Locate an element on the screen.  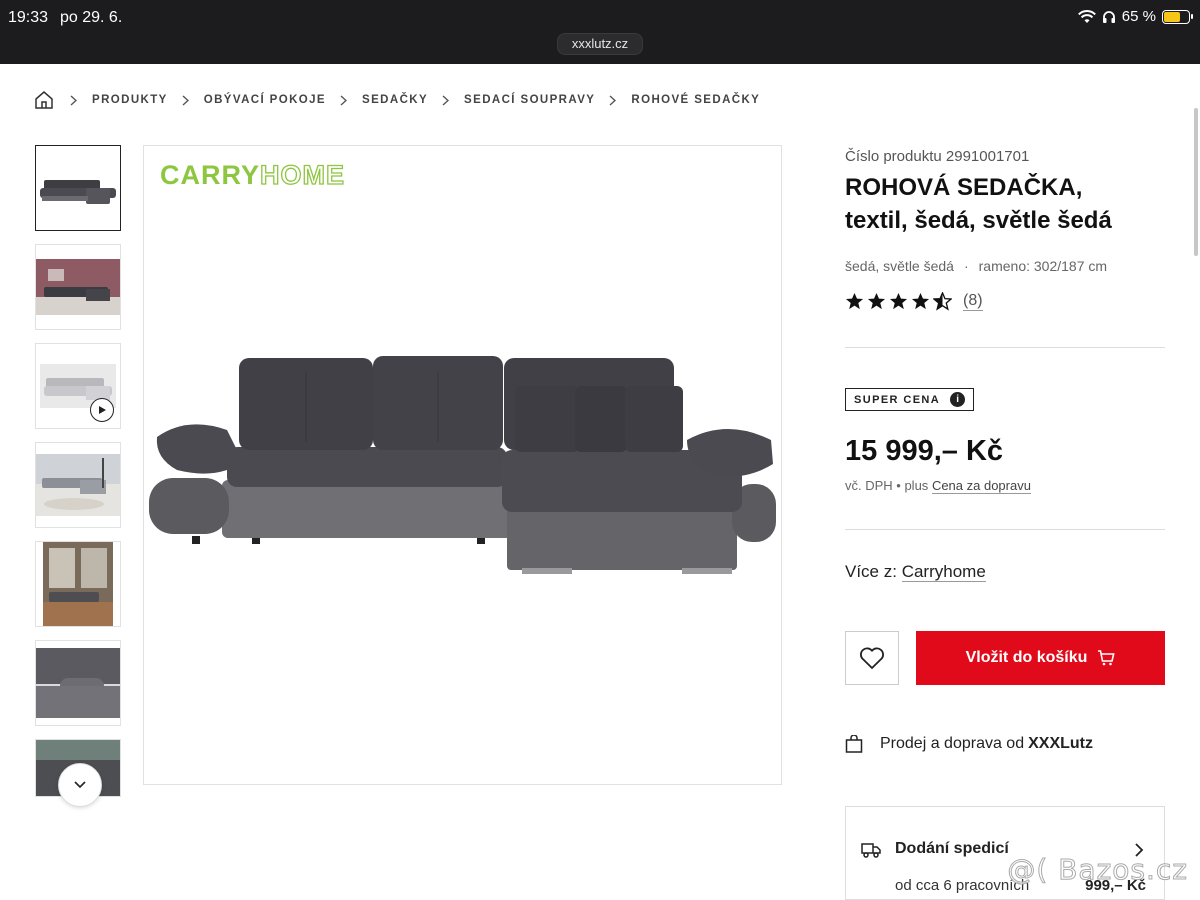
brand-logo: CARRYHOME is located at coordinates (253, 174).